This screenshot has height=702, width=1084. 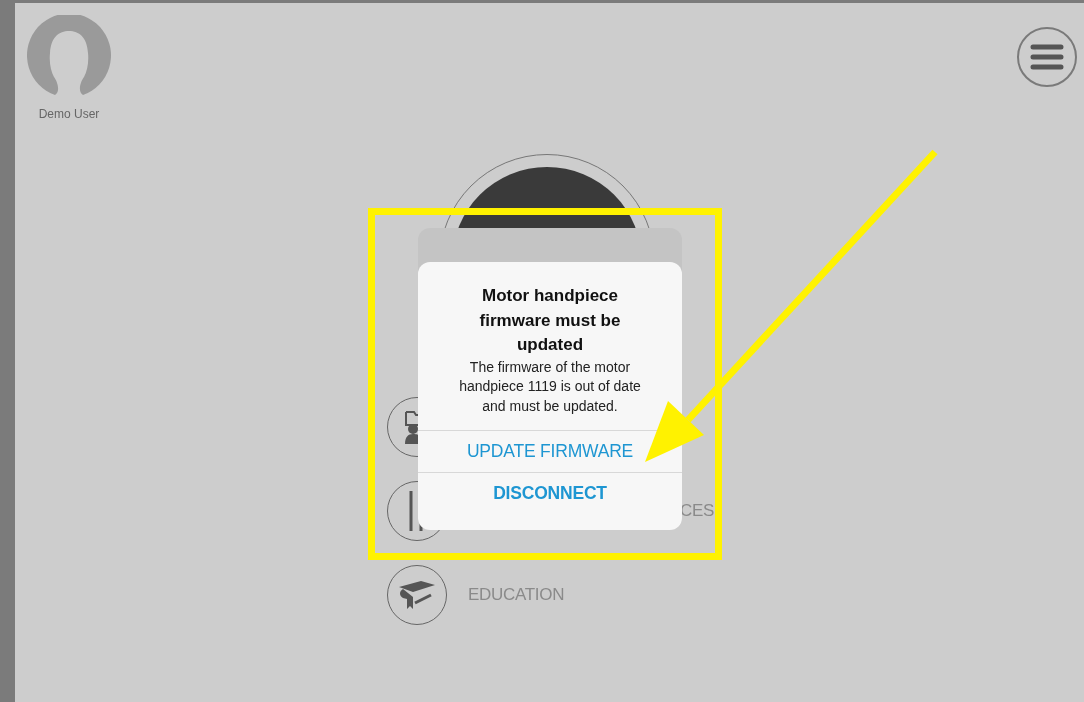 I want to click on menu-icon, so click(x=1047, y=57).